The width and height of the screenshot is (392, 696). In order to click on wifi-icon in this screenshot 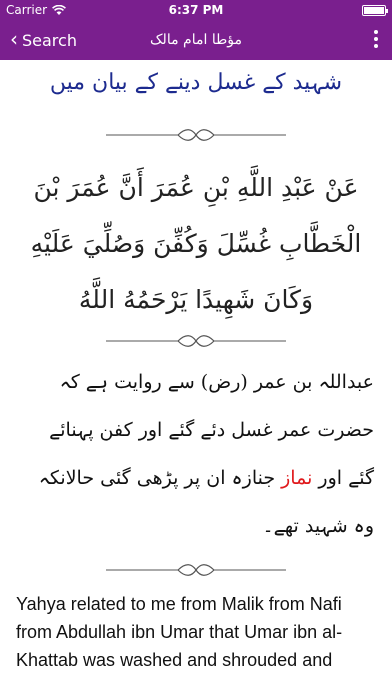, I will do `click(59, 9)`.